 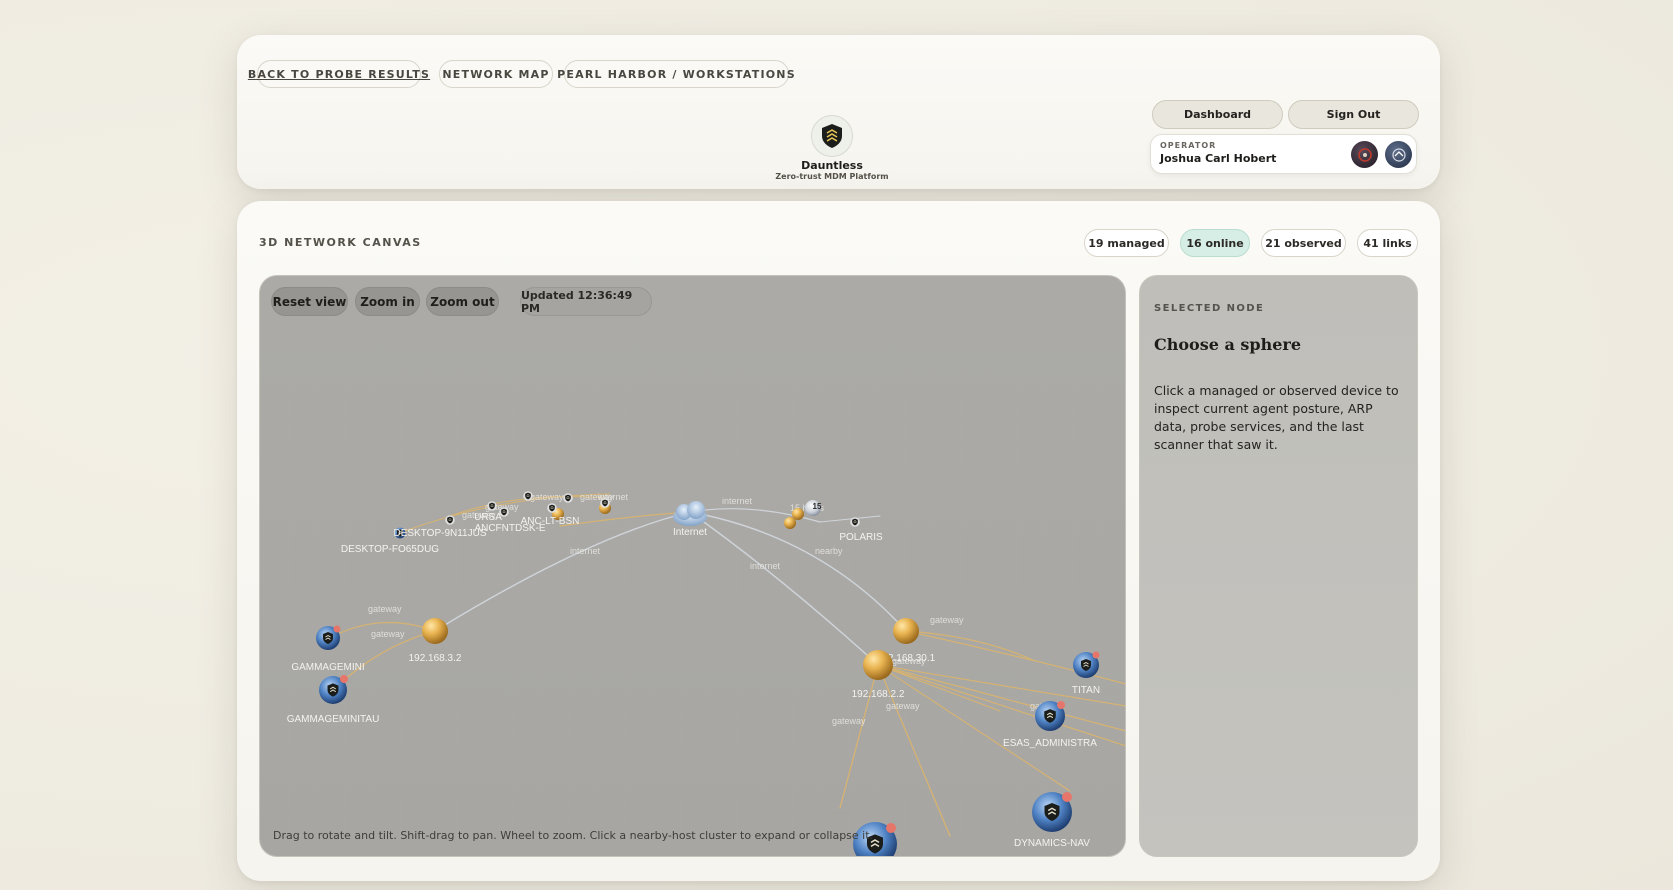 I want to click on device-node-esas, so click(x=1050, y=716).